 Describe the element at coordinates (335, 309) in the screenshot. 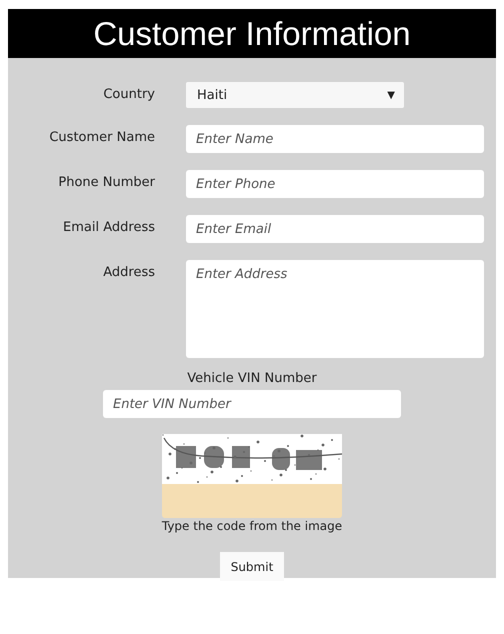

I see `address-field: Enter Address` at that location.